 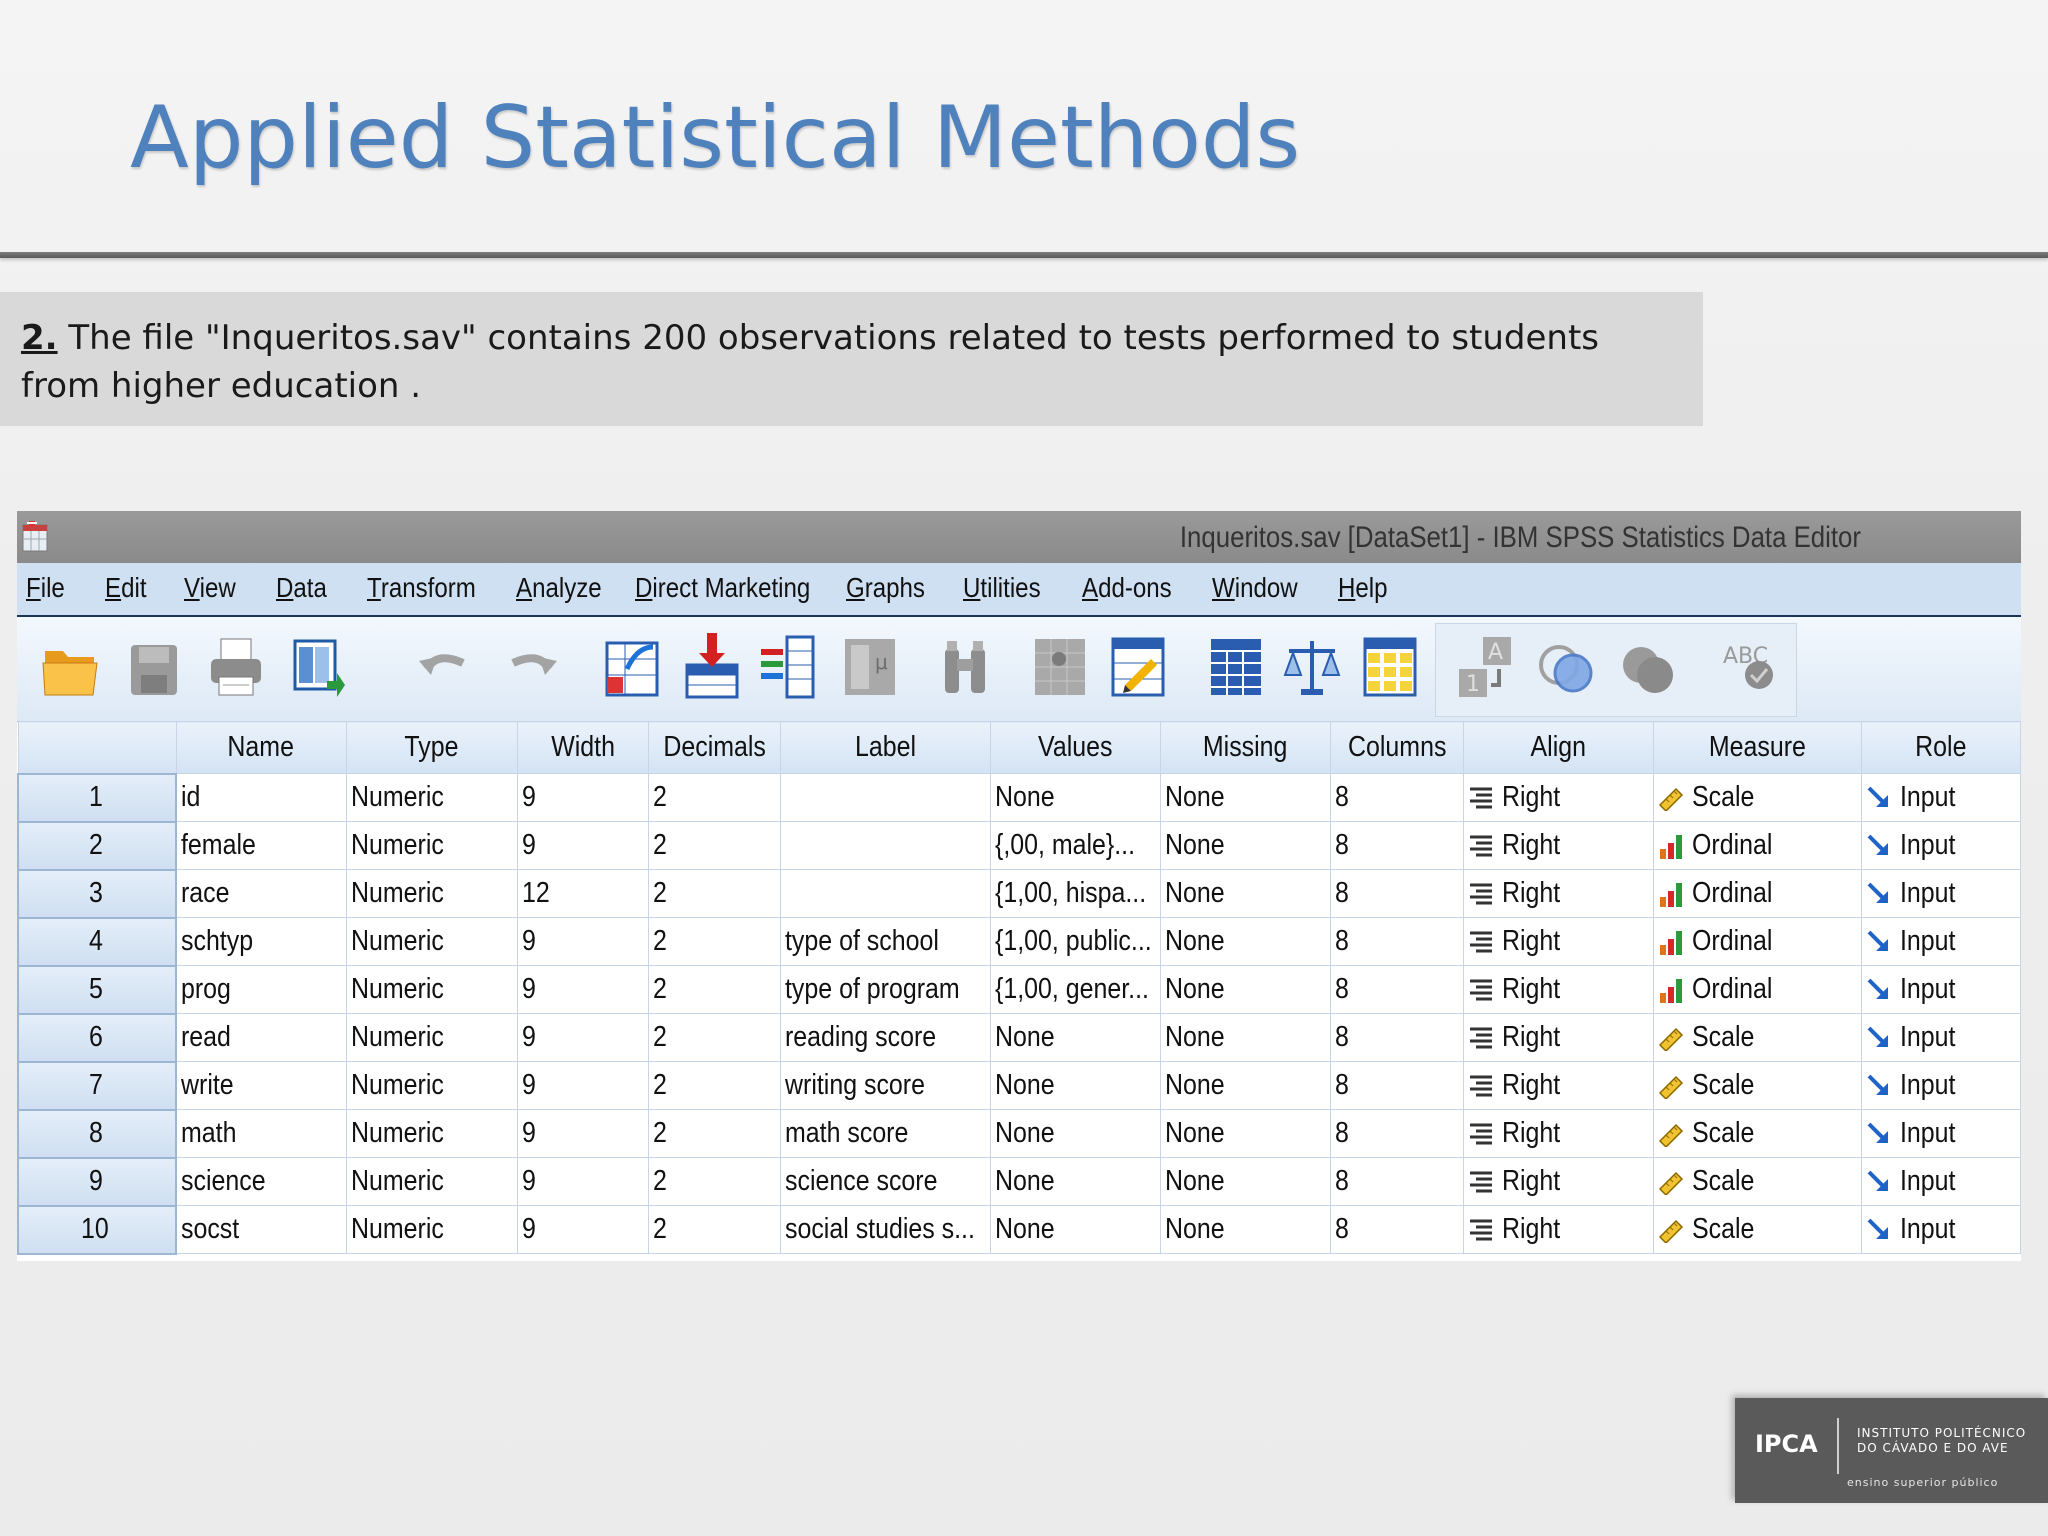 What do you see at coordinates (261, 893) in the screenshot?
I see `cell-name: race` at bounding box center [261, 893].